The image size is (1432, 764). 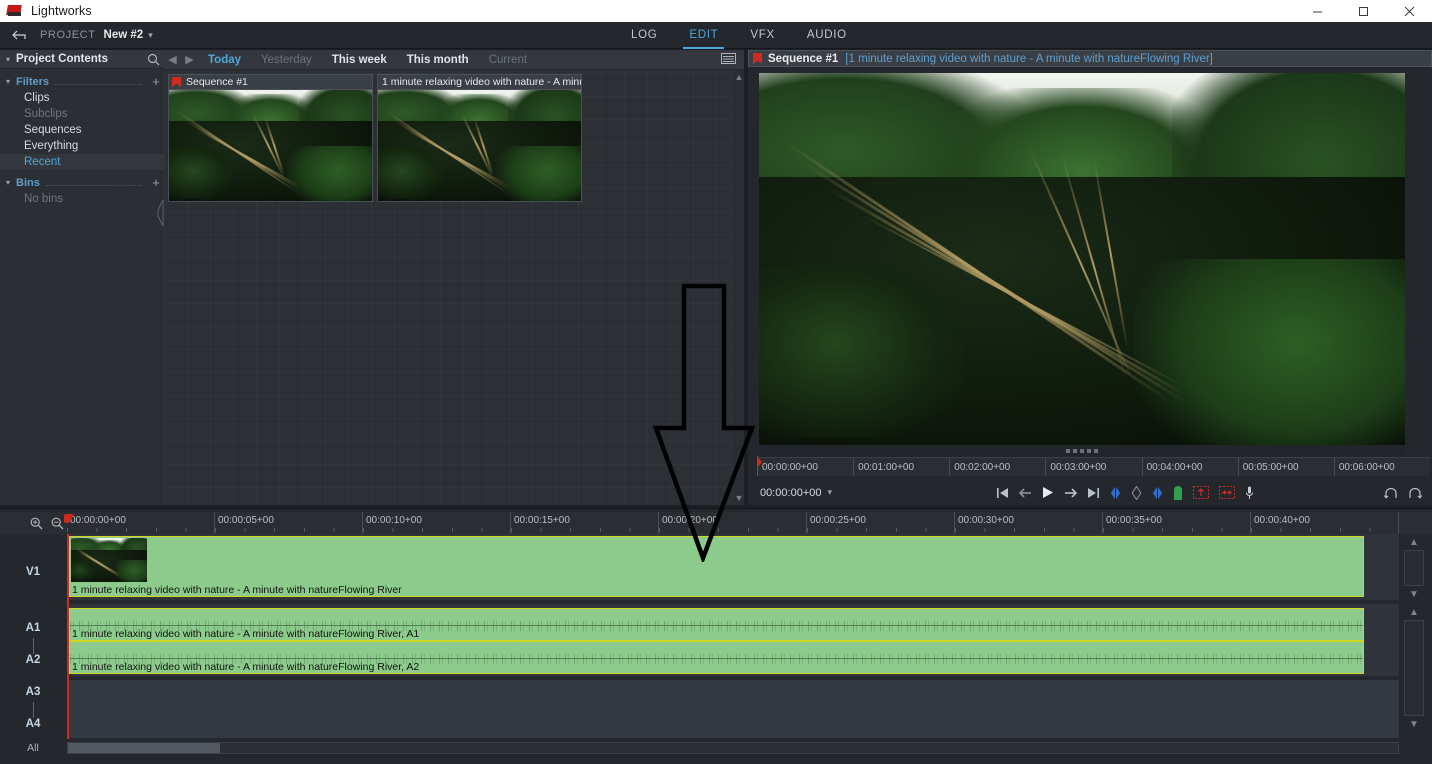 What do you see at coordinates (1048, 492) in the screenshot?
I see `play-icon` at bounding box center [1048, 492].